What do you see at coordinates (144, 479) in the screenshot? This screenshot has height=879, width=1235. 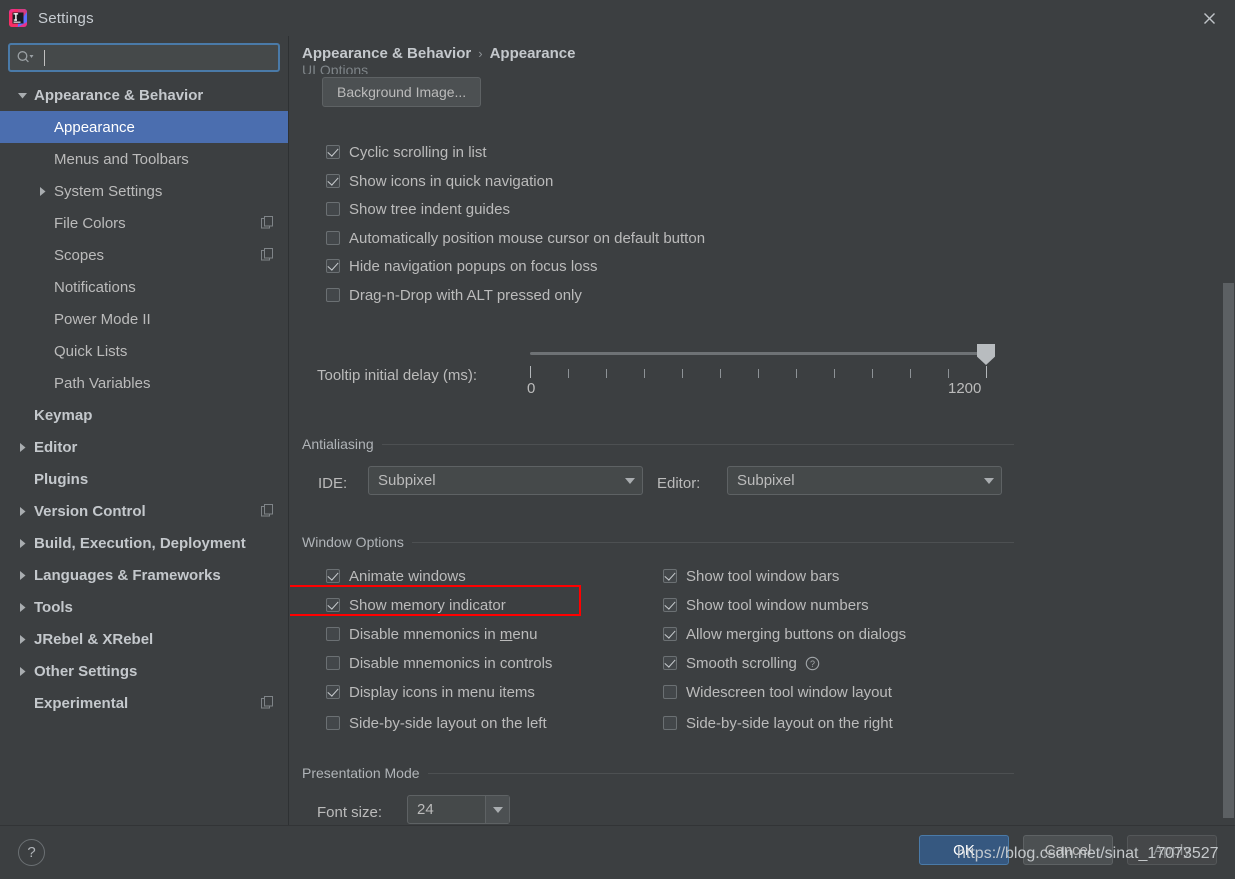 I see `sidebar-item-plugins: Plugins` at bounding box center [144, 479].